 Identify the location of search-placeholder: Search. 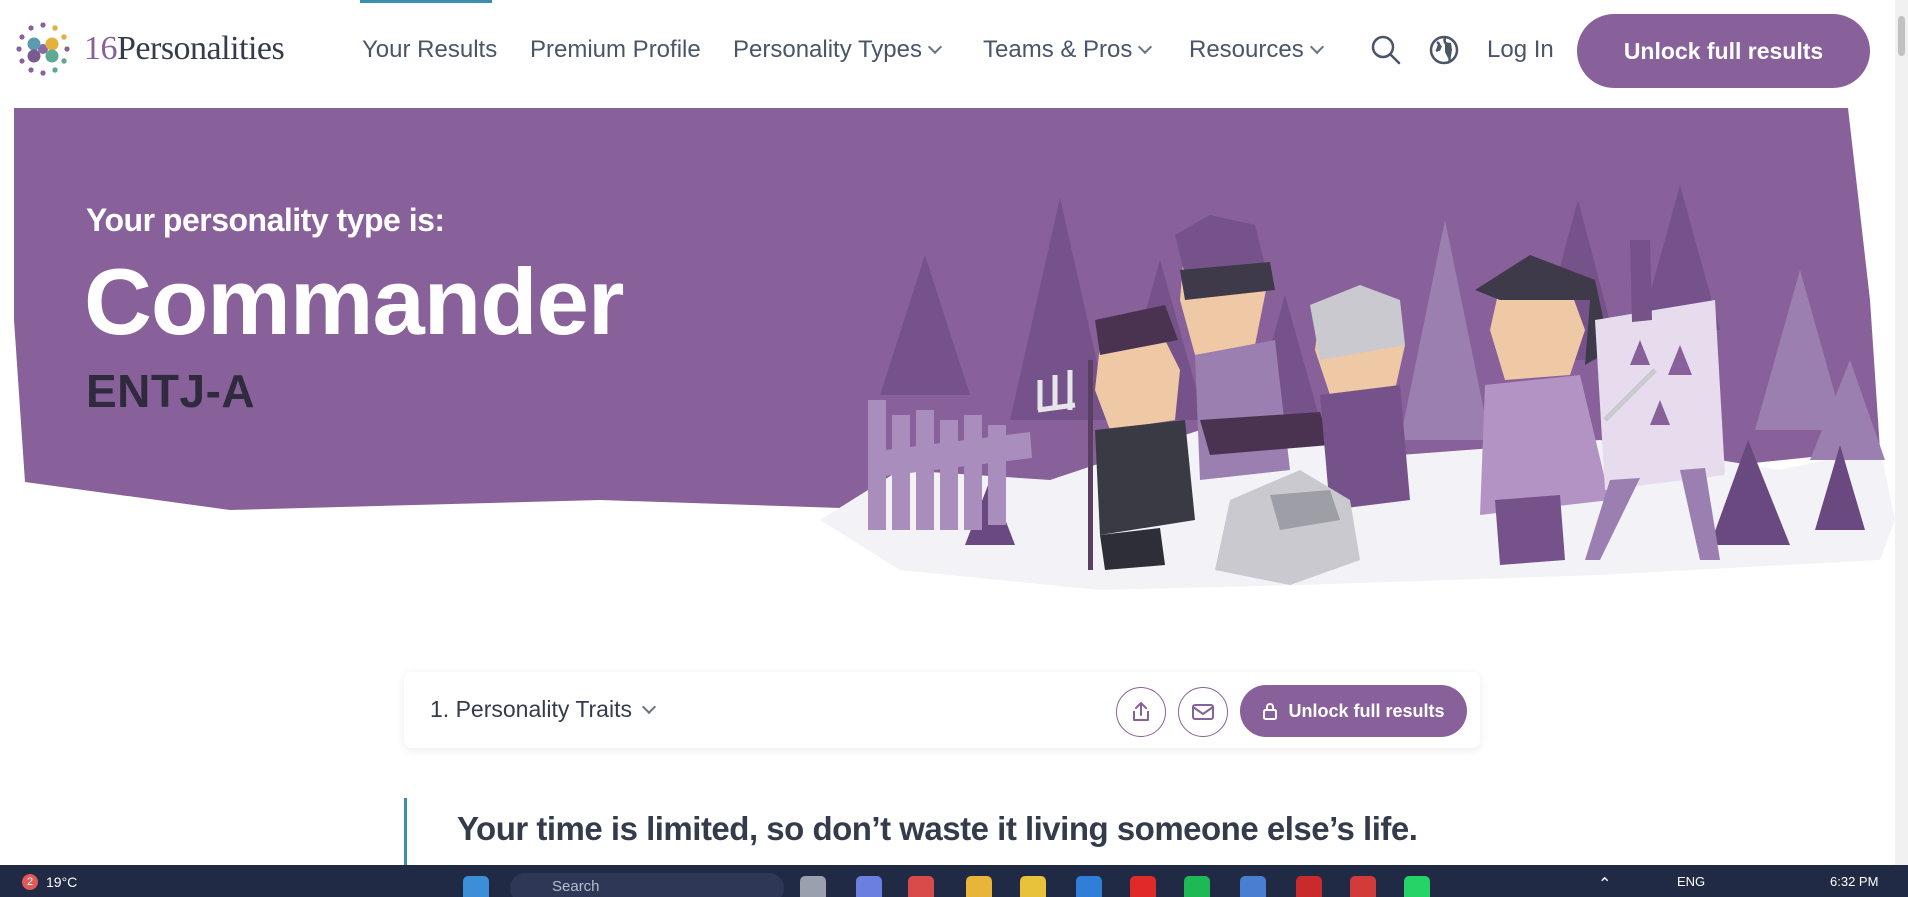
(576, 886).